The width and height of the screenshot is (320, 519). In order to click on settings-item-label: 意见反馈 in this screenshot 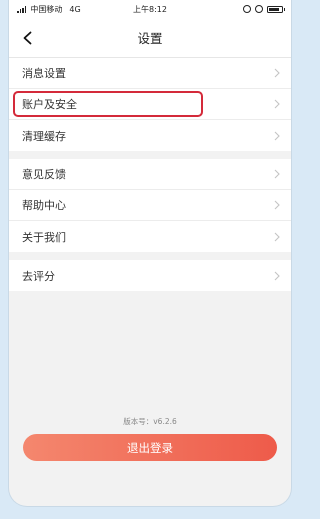, I will do `click(44, 174)`.